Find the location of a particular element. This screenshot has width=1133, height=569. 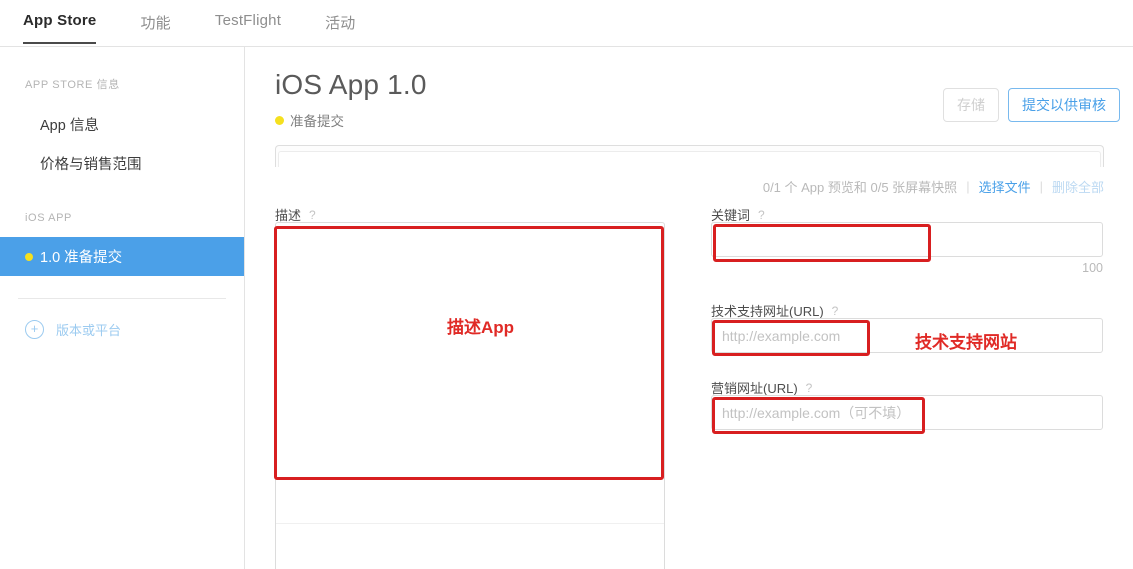

support-url-input: http://example.com is located at coordinates (907, 335).